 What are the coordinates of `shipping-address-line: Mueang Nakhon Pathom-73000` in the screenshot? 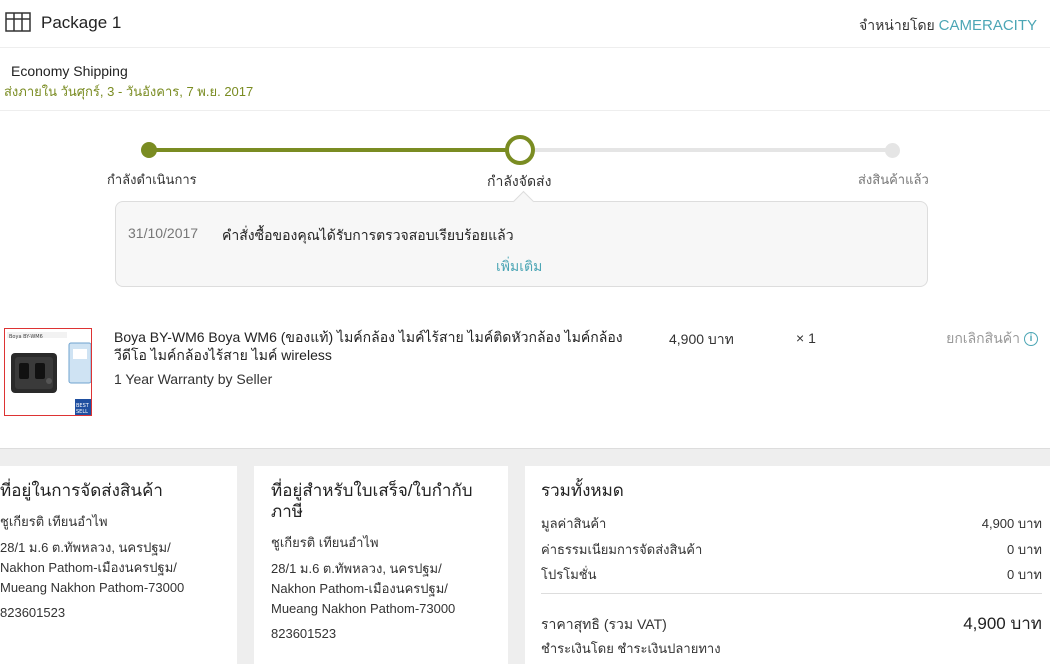 It's located at (92, 587).